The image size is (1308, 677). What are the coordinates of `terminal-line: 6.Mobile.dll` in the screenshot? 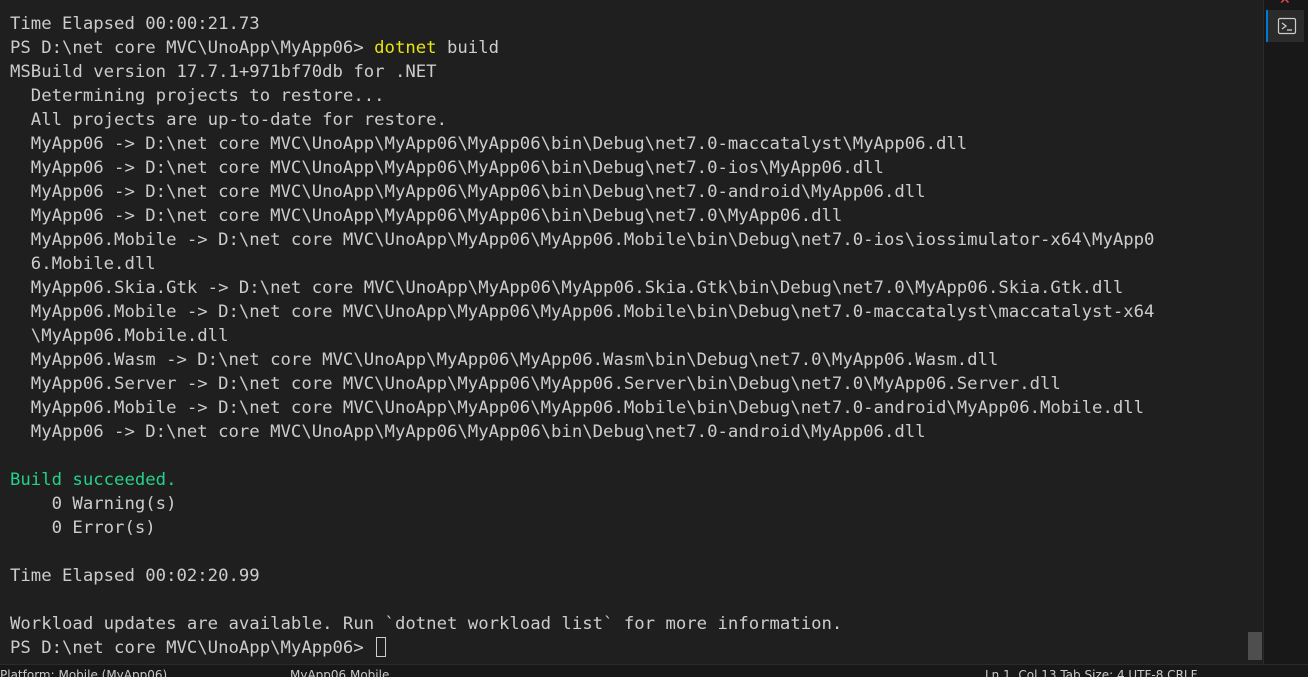 It's located at (83, 264).